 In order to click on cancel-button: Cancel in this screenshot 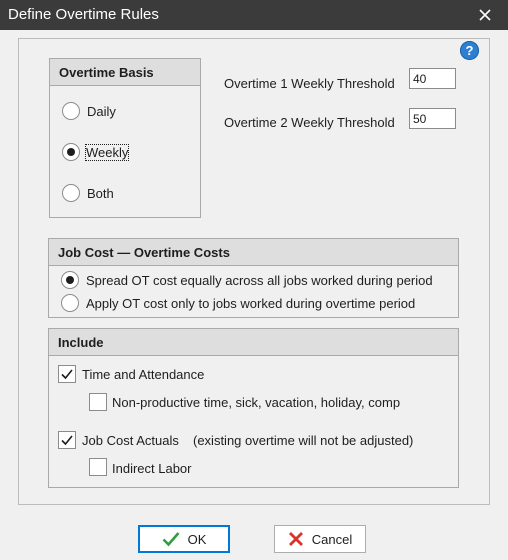, I will do `click(320, 539)`.